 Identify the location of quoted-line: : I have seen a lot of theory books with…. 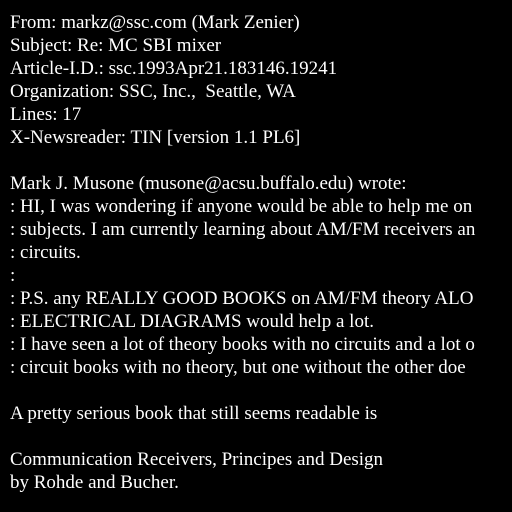
(242, 344).